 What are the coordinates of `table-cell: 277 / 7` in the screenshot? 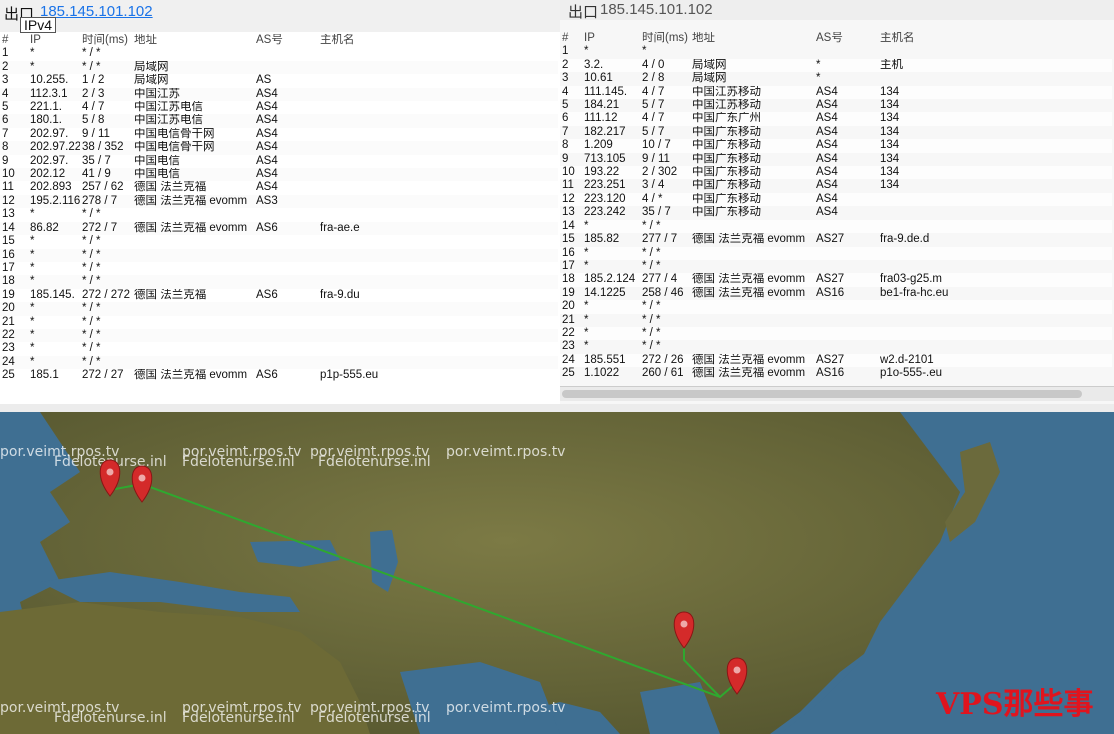 It's located at (660, 239).